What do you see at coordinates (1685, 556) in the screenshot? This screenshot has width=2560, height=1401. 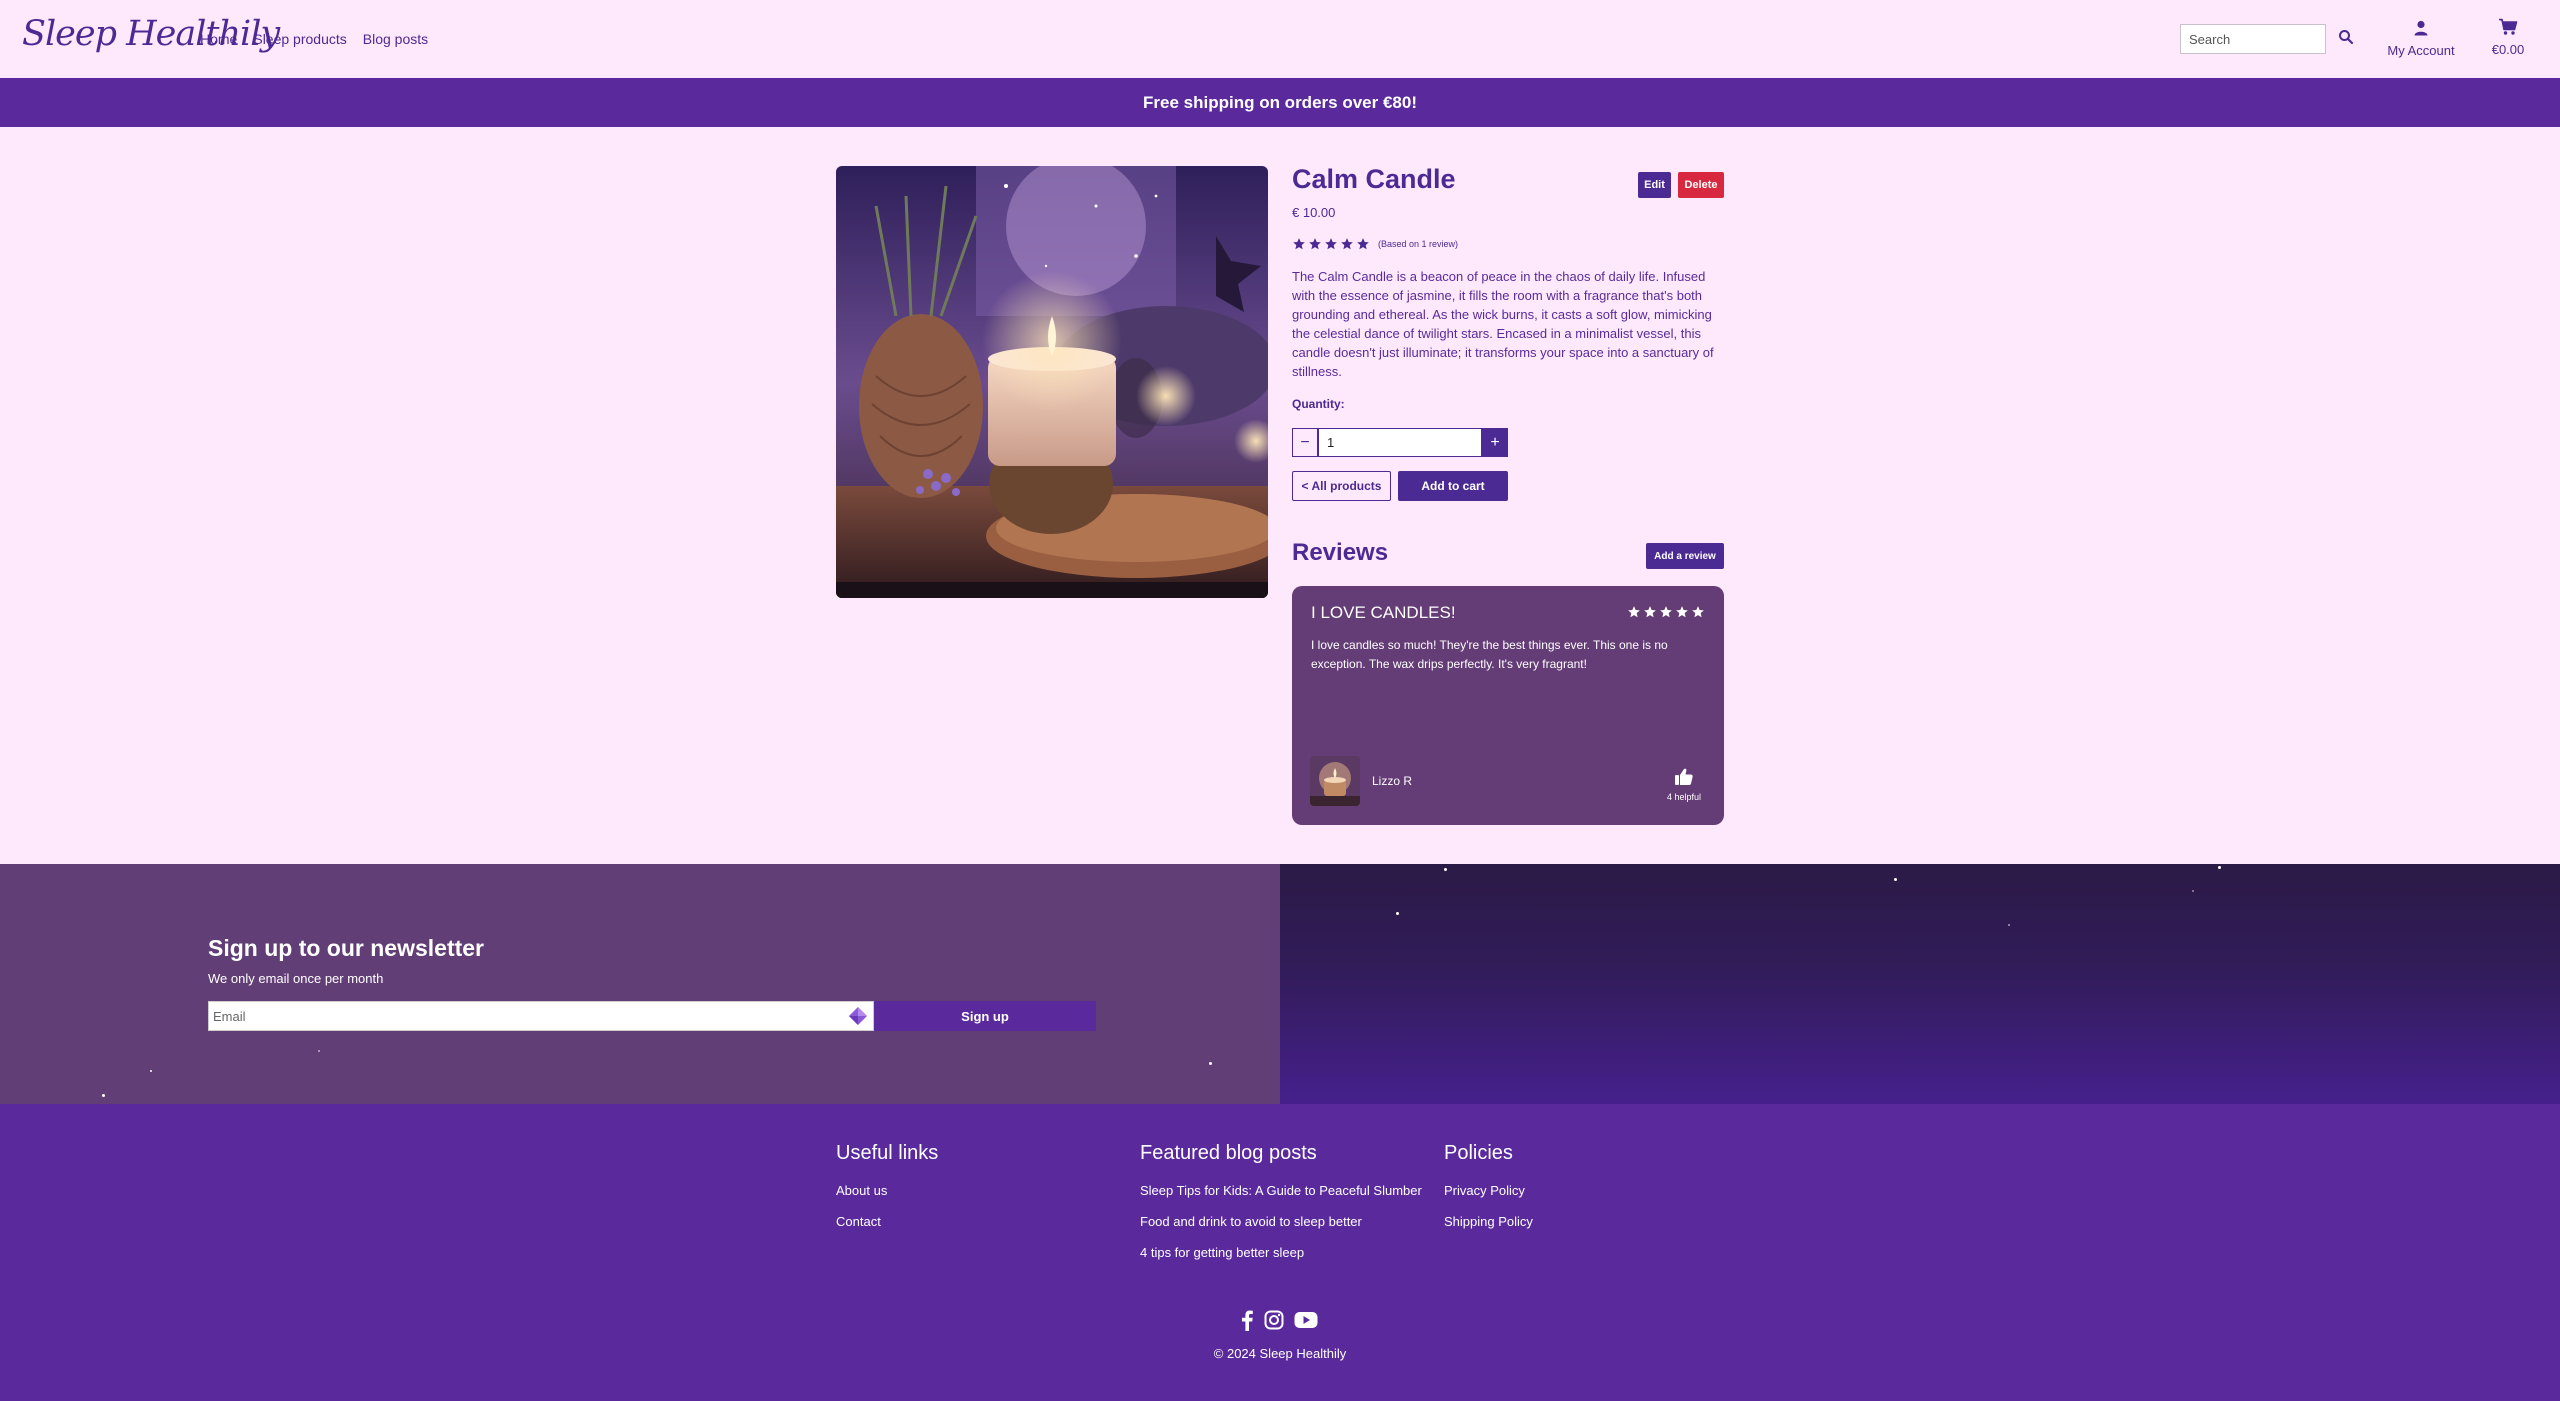 I see `add-review-button: Add a review` at bounding box center [1685, 556].